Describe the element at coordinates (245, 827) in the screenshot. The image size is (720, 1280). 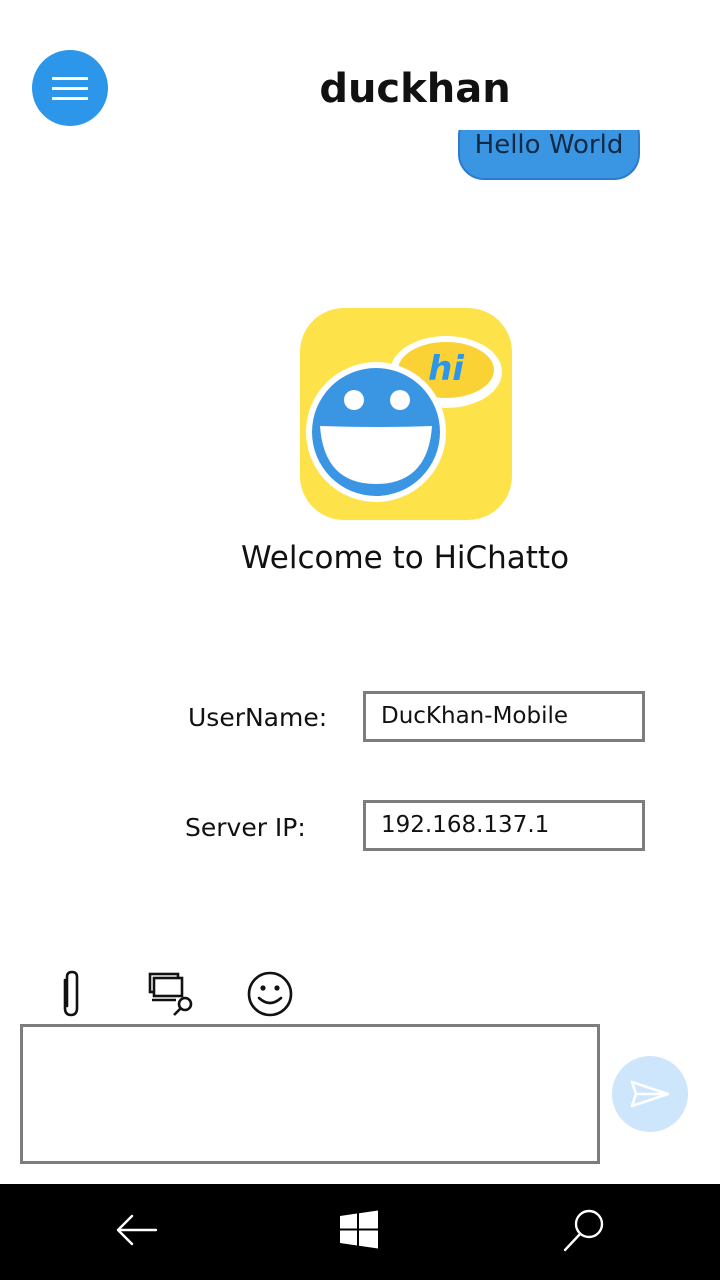
I see `server-ip-label: Server IP:` at that location.